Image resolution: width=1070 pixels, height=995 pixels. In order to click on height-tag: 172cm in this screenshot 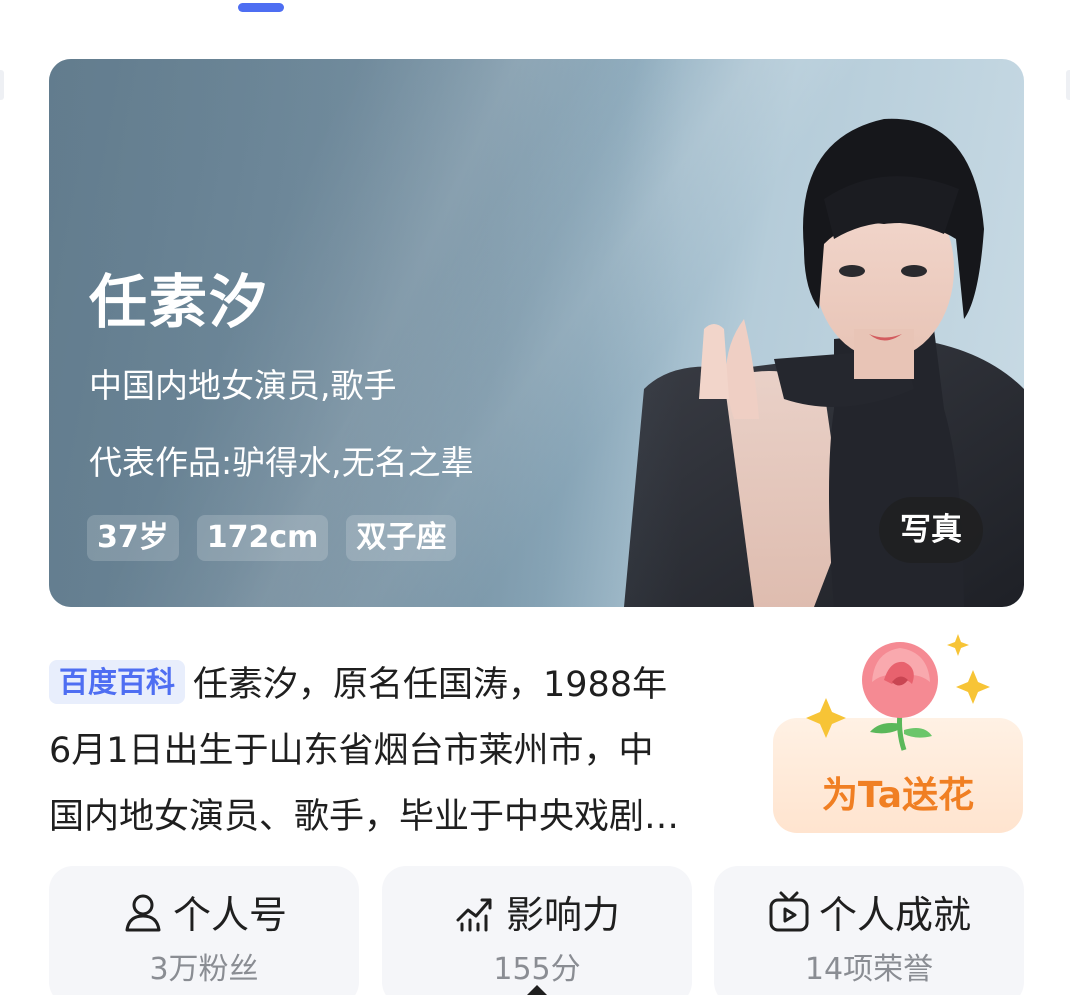, I will do `click(262, 538)`.